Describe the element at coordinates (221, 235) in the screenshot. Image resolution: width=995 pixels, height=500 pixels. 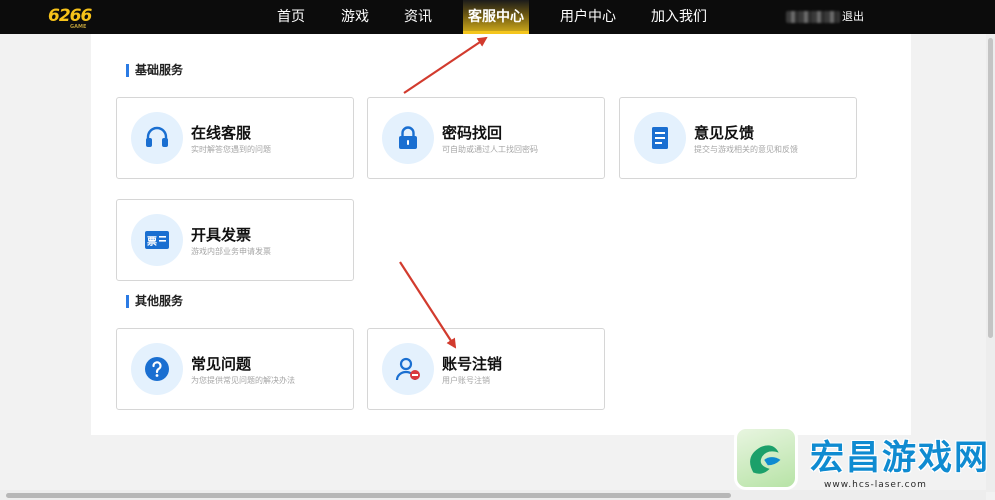
I see `card-title: 开具发票` at that location.